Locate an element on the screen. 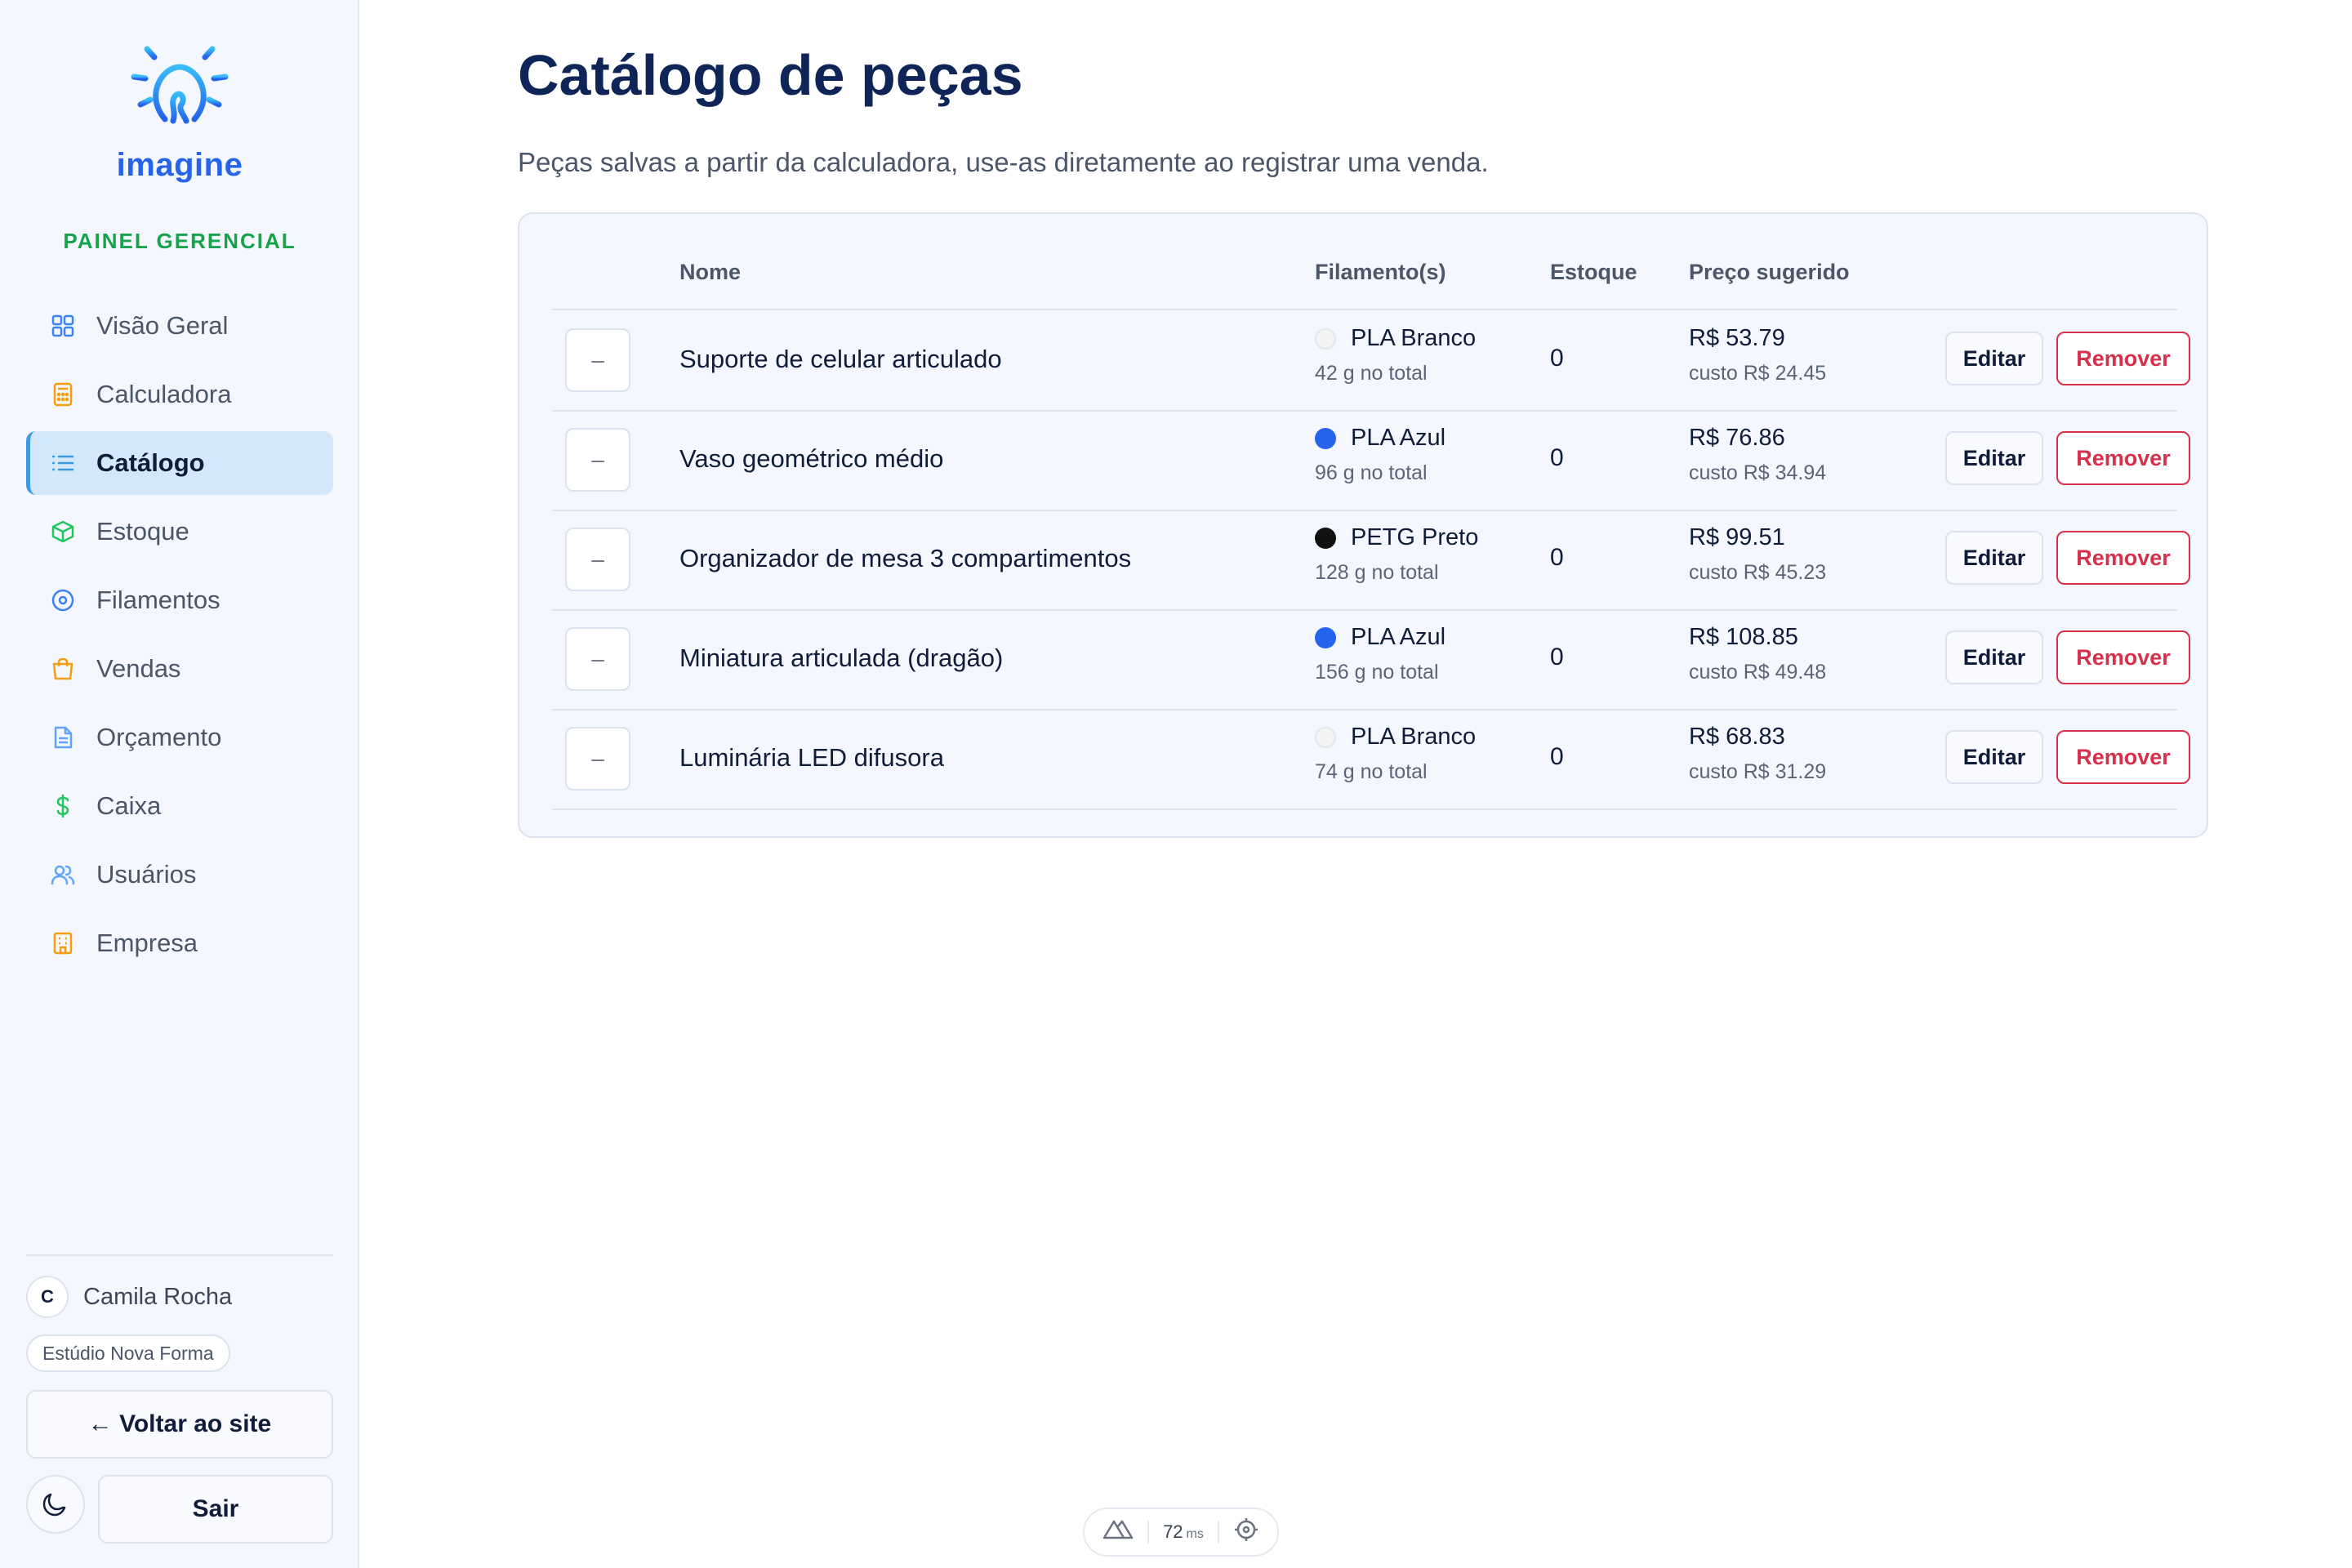  brand-logo: imagine is located at coordinates (179, 106).